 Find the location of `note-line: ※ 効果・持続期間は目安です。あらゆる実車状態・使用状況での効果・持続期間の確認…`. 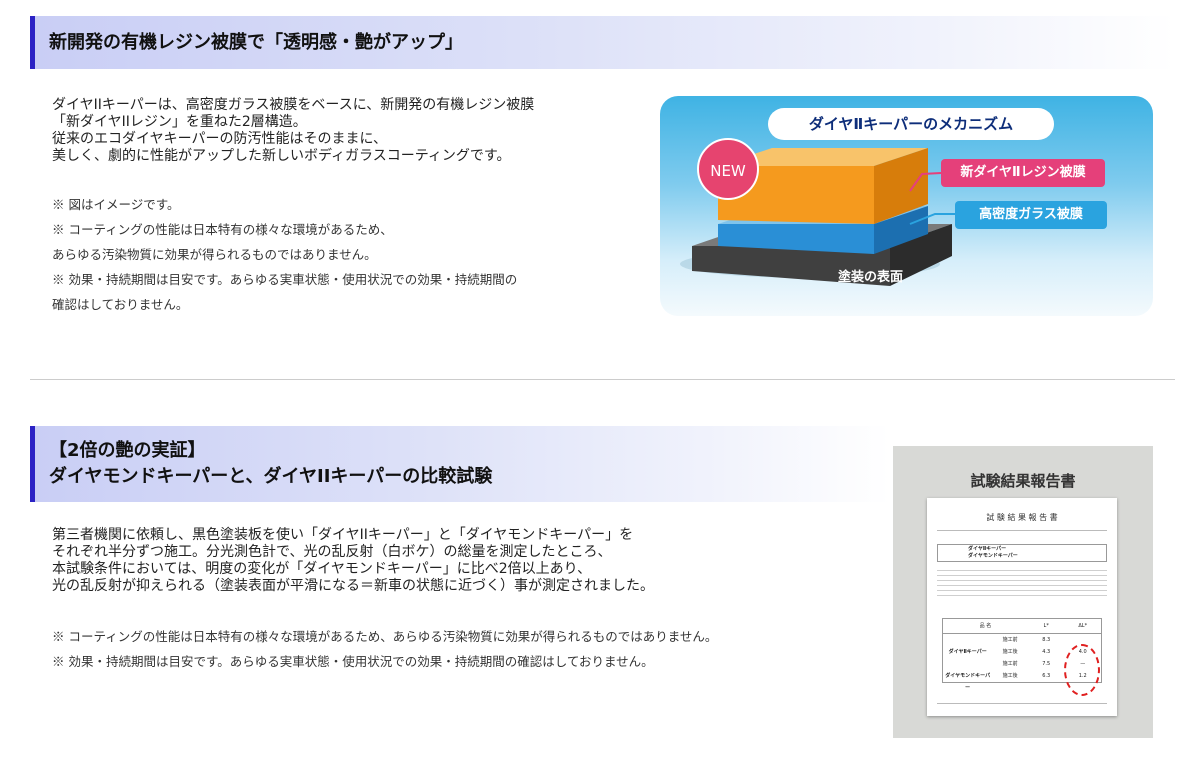

note-line: ※ 効果・持続期間は目安です。あらゆる実車状態・使用状況での効果・持続期間の確認… is located at coordinates (353, 661).